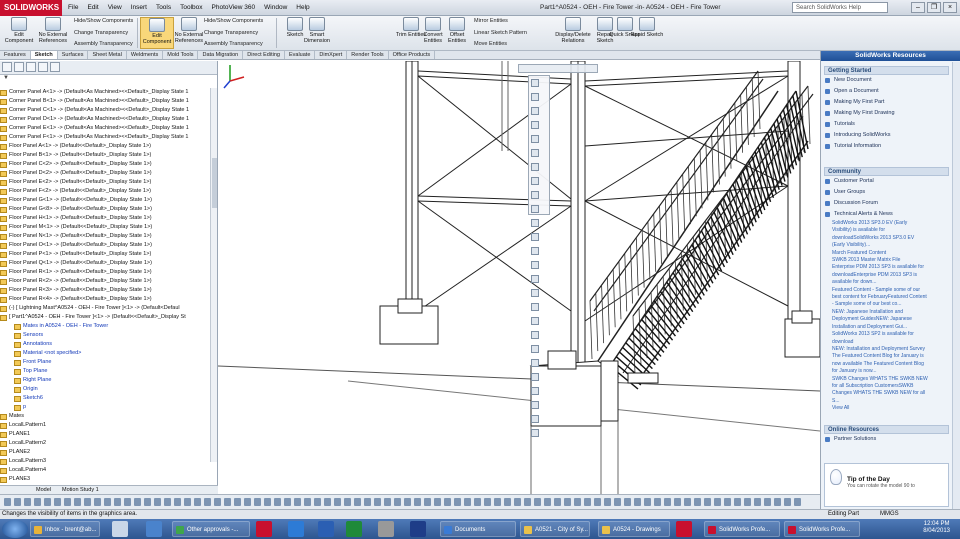  What do you see at coordinates (886, 238) in the screenshot?
I see `news-item: downloadSolidWorks 2013 SP3.0 EV` at bounding box center [886, 238].